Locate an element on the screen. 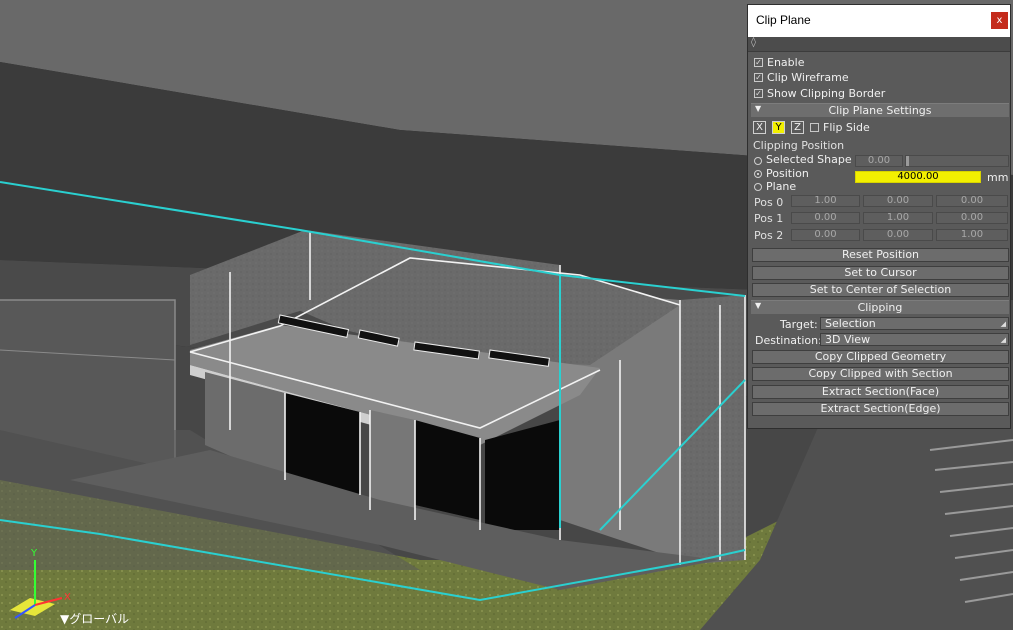 Image resolution: width=1013 pixels, height=630 pixels. enable-label: Enable is located at coordinates (786, 62).